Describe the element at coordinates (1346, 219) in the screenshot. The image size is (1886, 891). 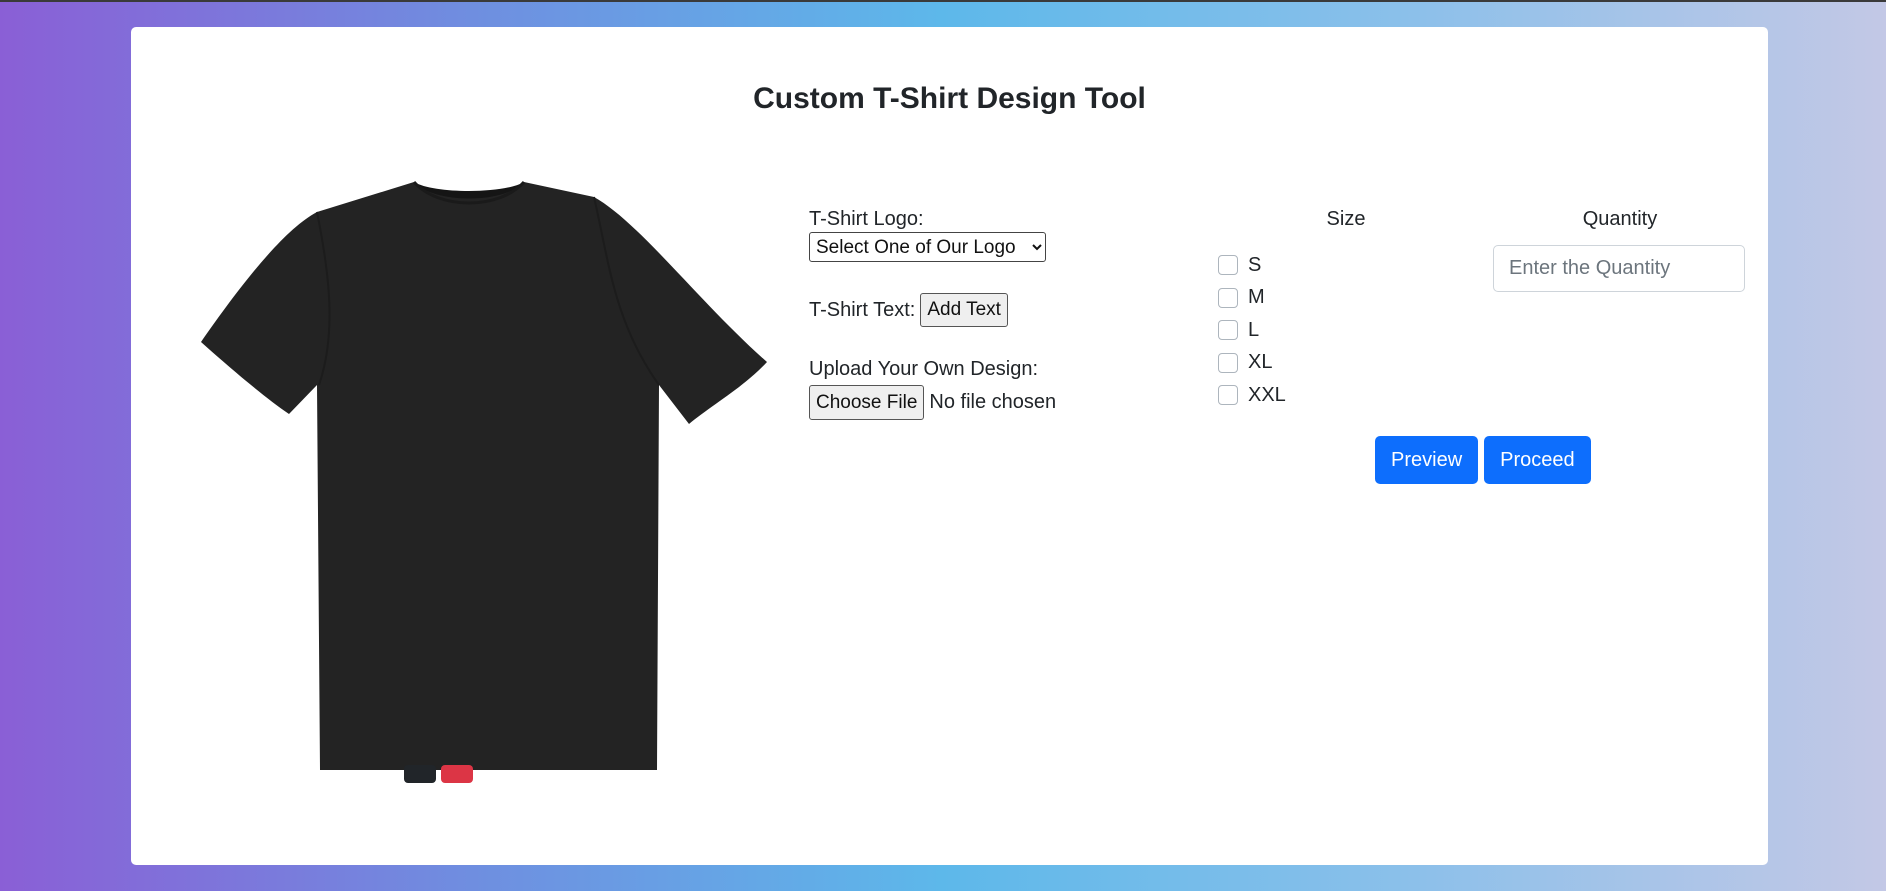
I see `size-heading: Size` at that location.